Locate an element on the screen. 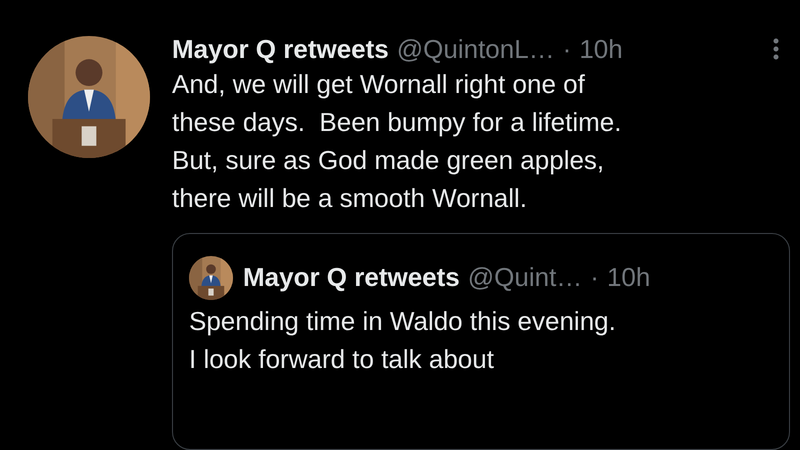  quoted-tweet-text: Spending time in Waldo this evening. is located at coordinates (403, 321).